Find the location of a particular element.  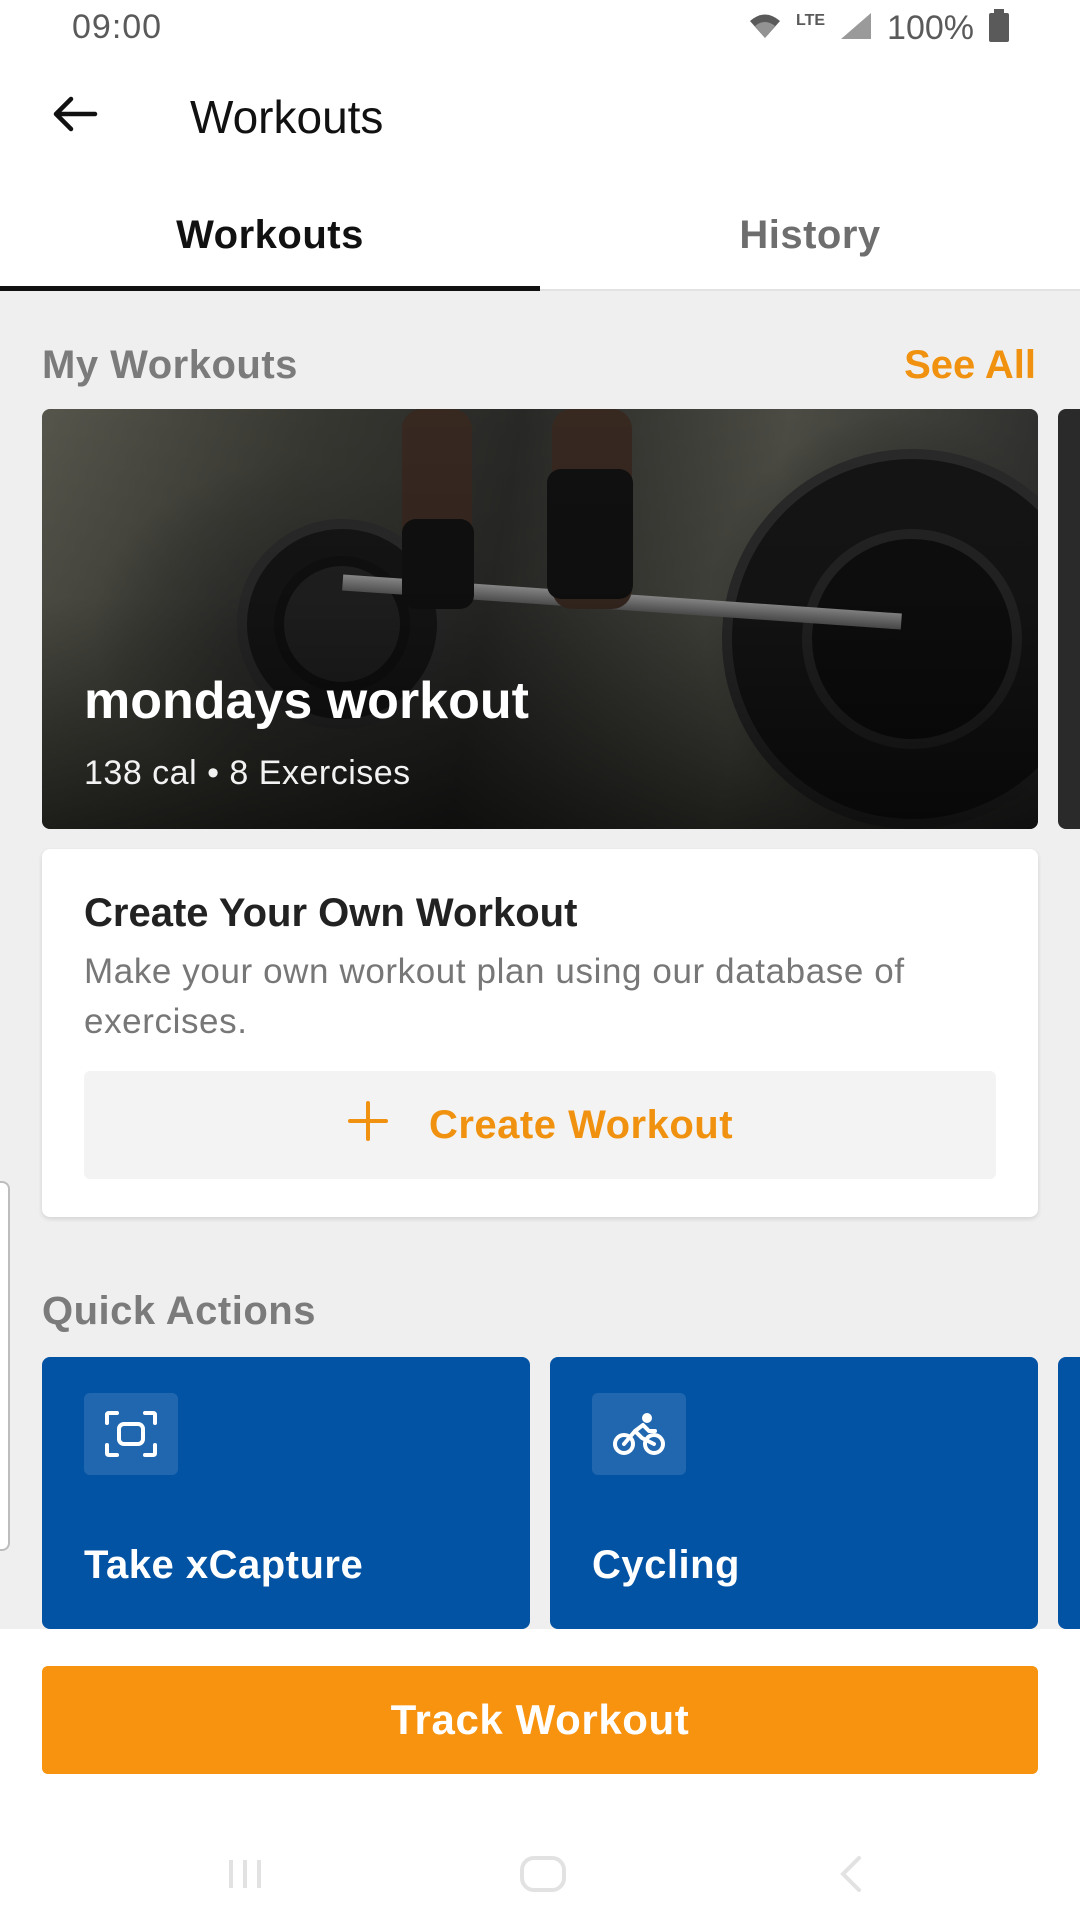

scan-frame-icon is located at coordinates (131, 1434).